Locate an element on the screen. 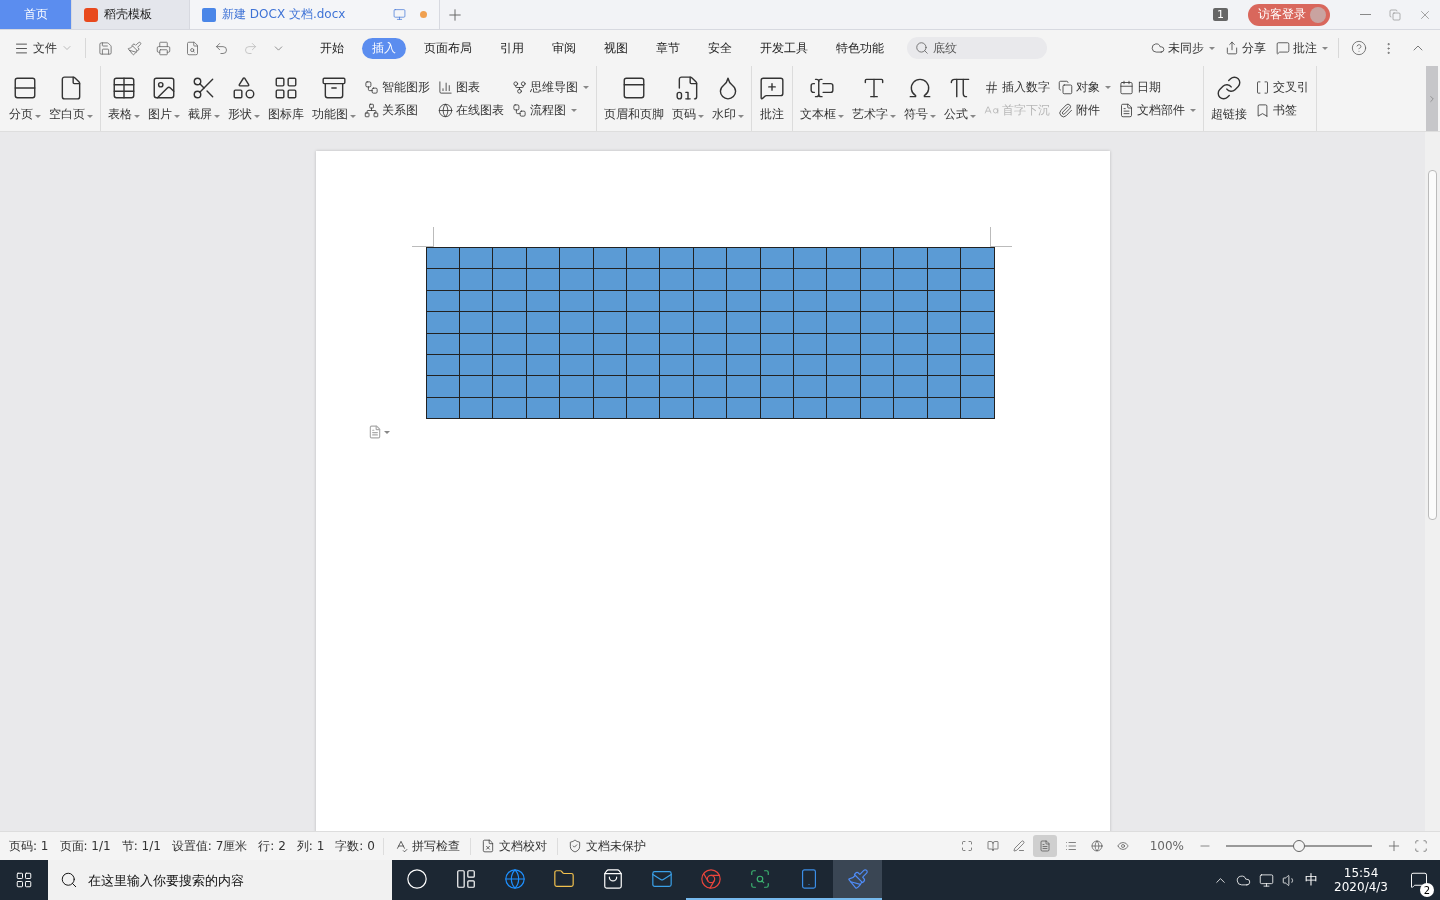 The height and width of the screenshot is (900, 1440). ribbon-tab: 安全 is located at coordinates (720, 48).